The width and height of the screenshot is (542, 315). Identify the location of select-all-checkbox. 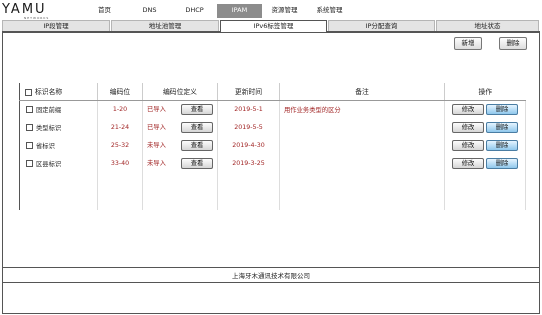
(28, 92).